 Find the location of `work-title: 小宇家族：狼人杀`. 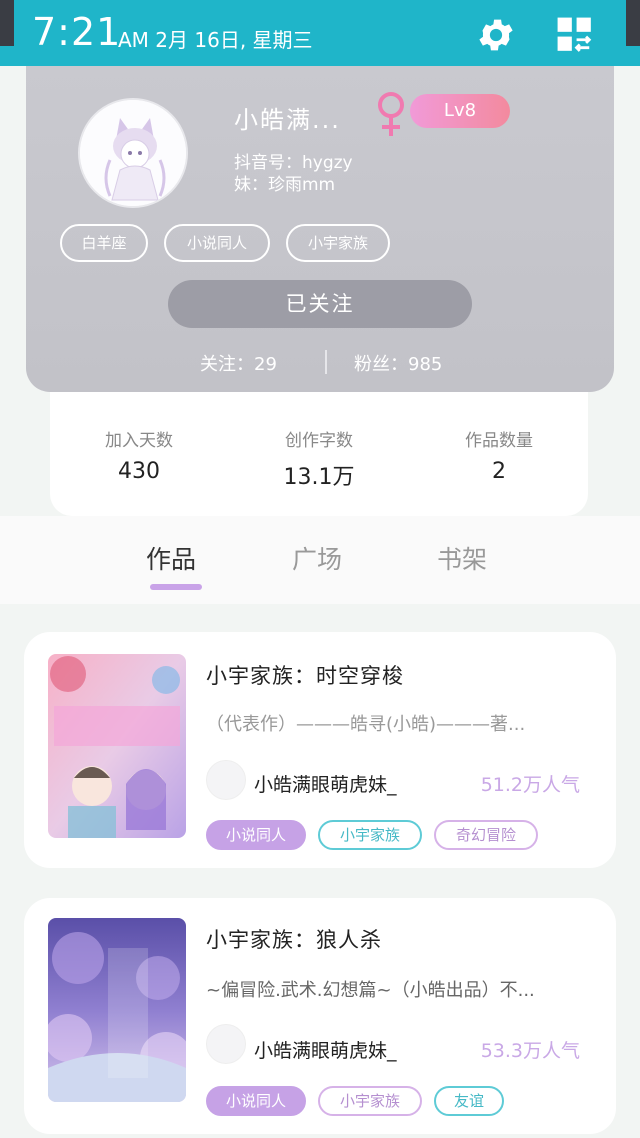

work-title: 小宇家族：狼人杀 is located at coordinates (294, 939).